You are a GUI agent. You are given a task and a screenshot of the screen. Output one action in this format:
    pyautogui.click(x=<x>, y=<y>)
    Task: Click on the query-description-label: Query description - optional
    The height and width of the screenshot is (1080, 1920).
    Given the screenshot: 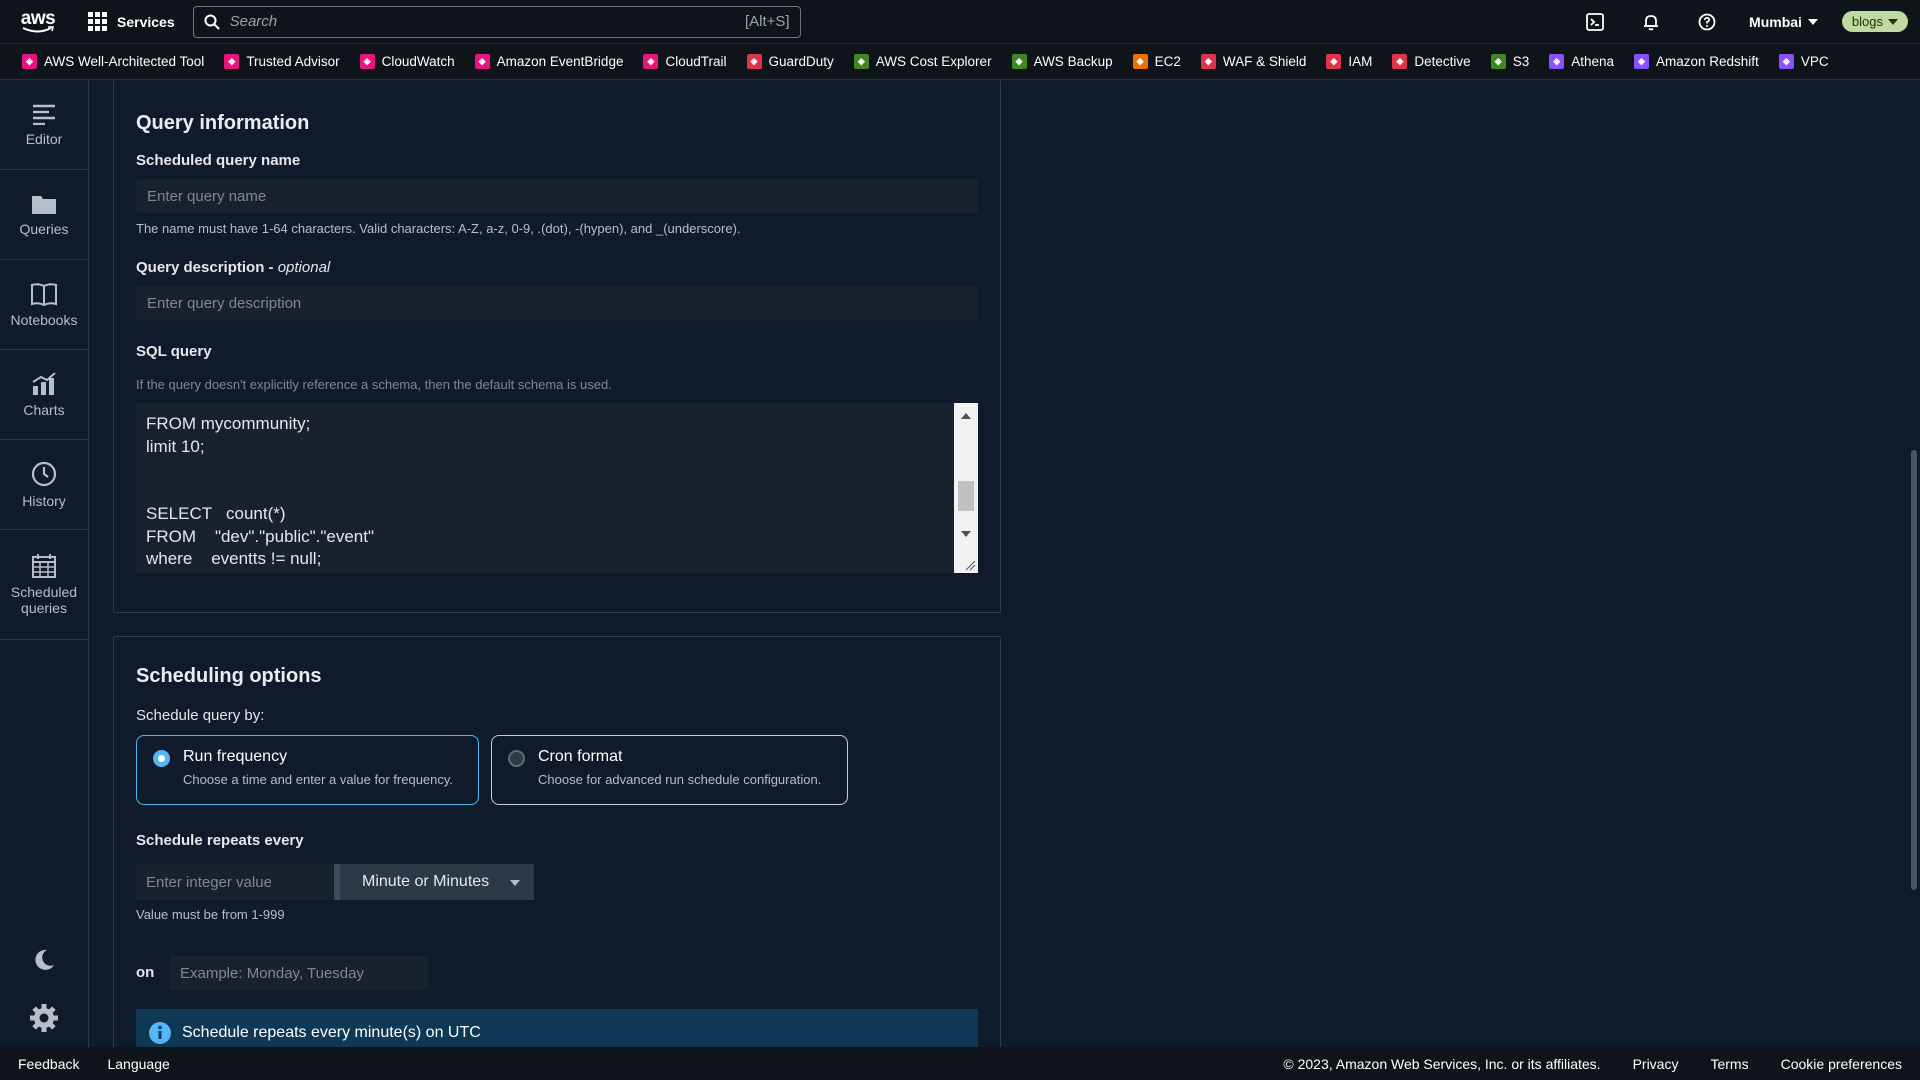 What is the action you would take?
    pyautogui.click(x=233, y=267)
    